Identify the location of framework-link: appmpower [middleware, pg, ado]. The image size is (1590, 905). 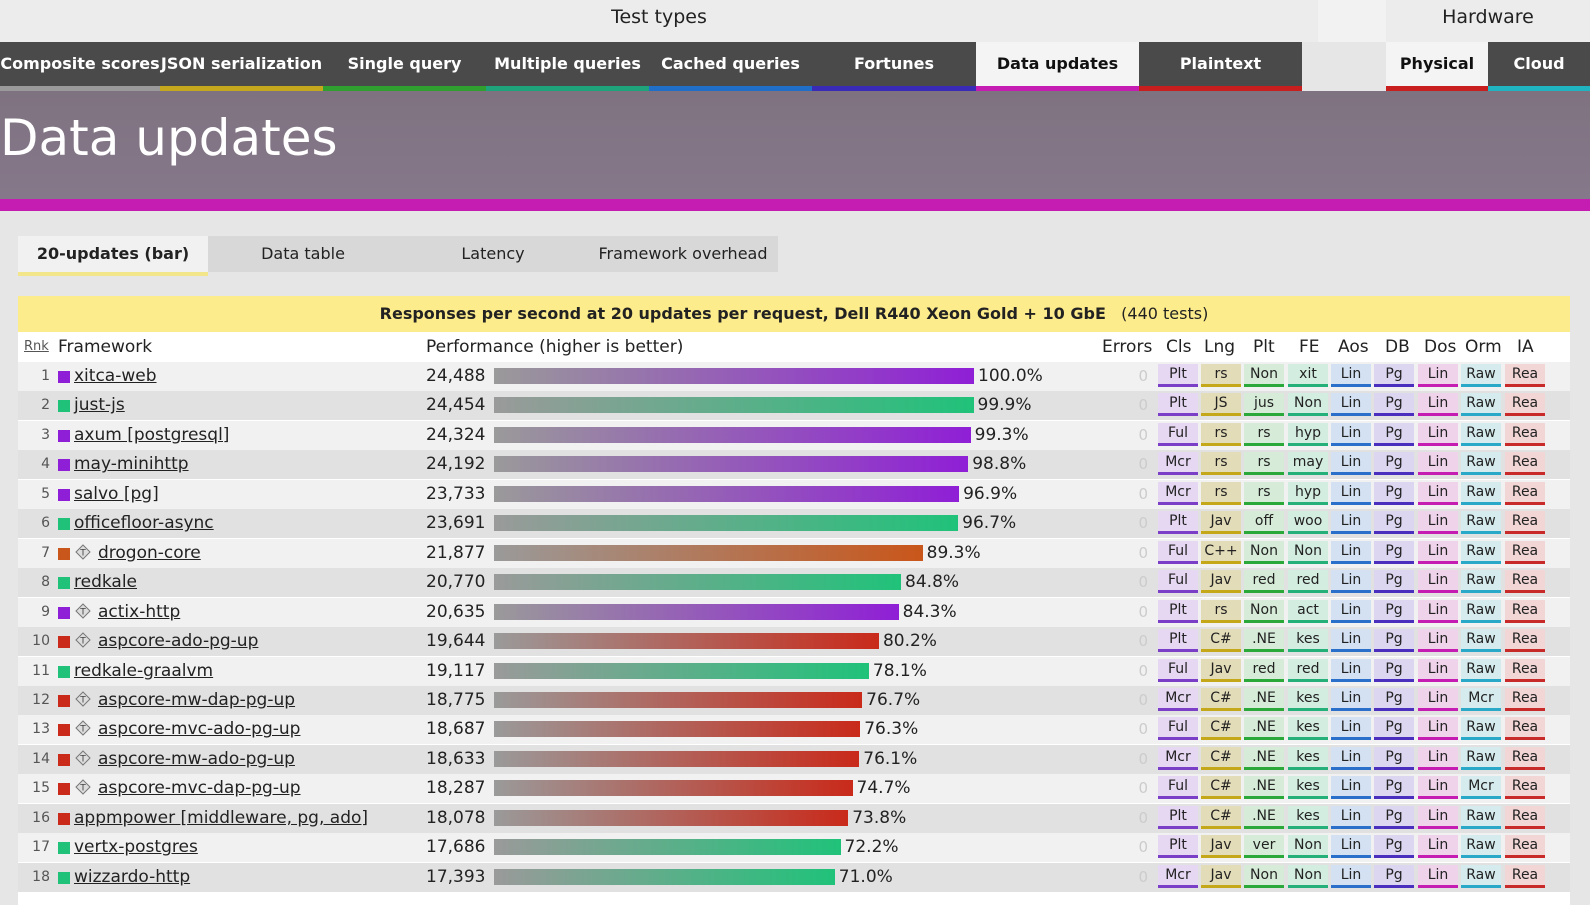
(221, 818).